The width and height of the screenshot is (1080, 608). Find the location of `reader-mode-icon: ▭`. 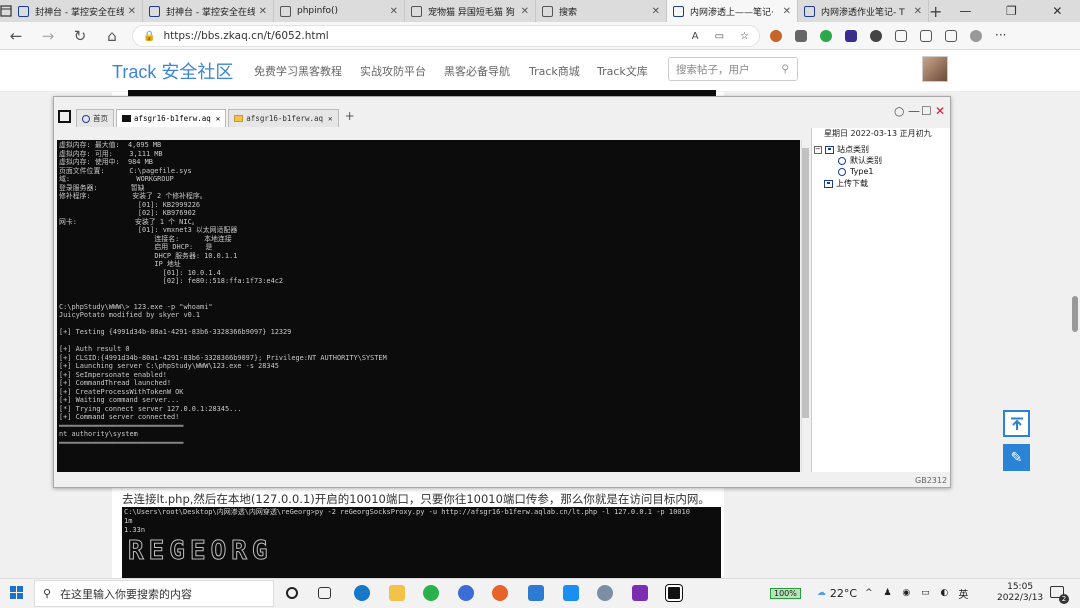

reader-mode-icon: ▭ is located at coordinates (719, 36).